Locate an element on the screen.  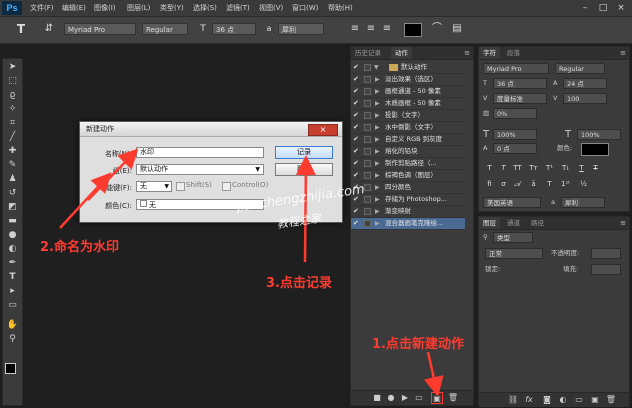
annotation-step2: 2.命名为水印 is located at coordinates (79, 247).